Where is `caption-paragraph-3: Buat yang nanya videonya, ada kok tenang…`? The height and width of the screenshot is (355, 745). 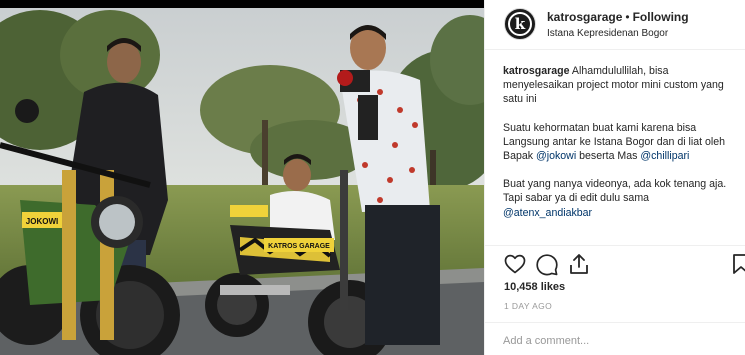 caption-paragraph-3: Buat yang nanya videonya, ada kok tenang… is located at coordinates (619, 198).